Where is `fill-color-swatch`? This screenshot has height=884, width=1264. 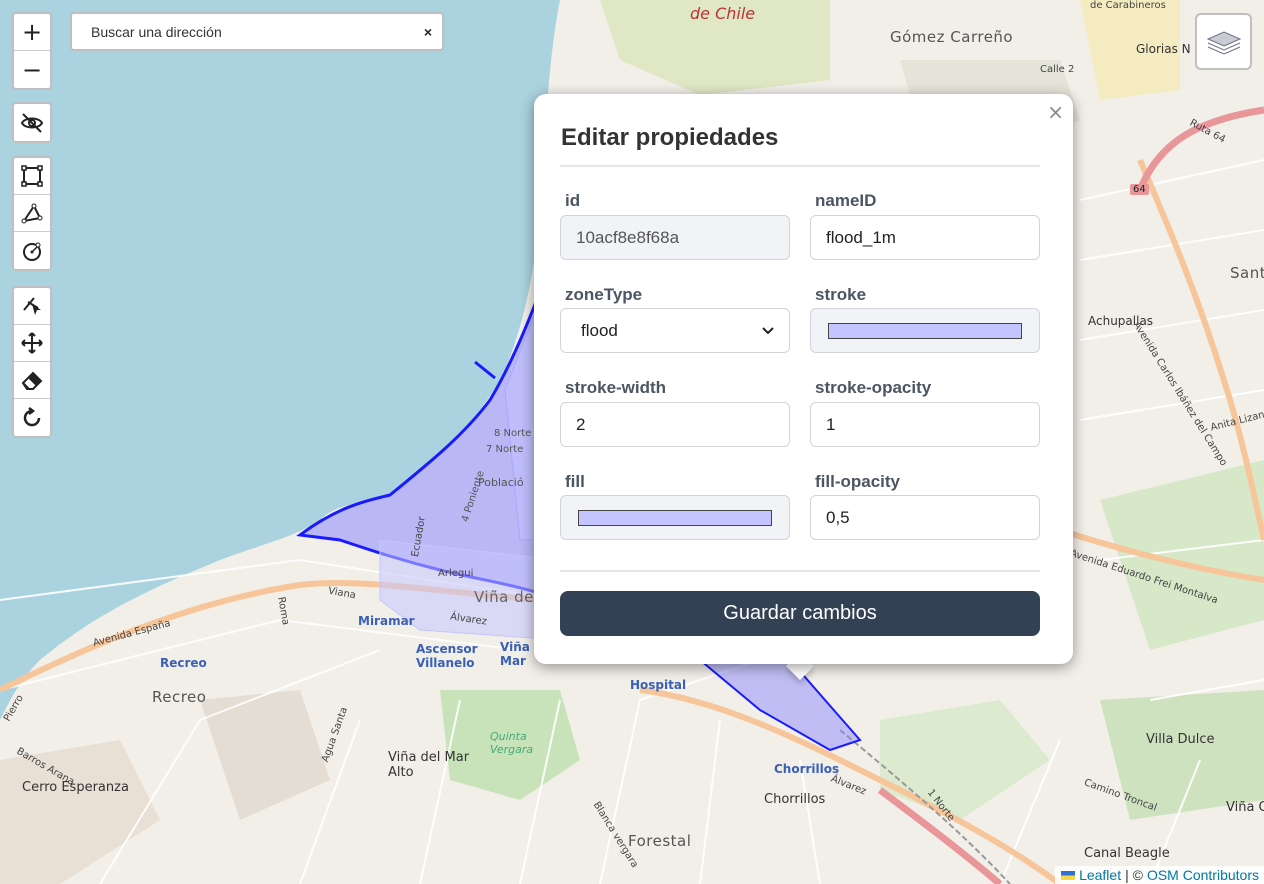
fill-color-swatch is located at coordinates (675, 517).